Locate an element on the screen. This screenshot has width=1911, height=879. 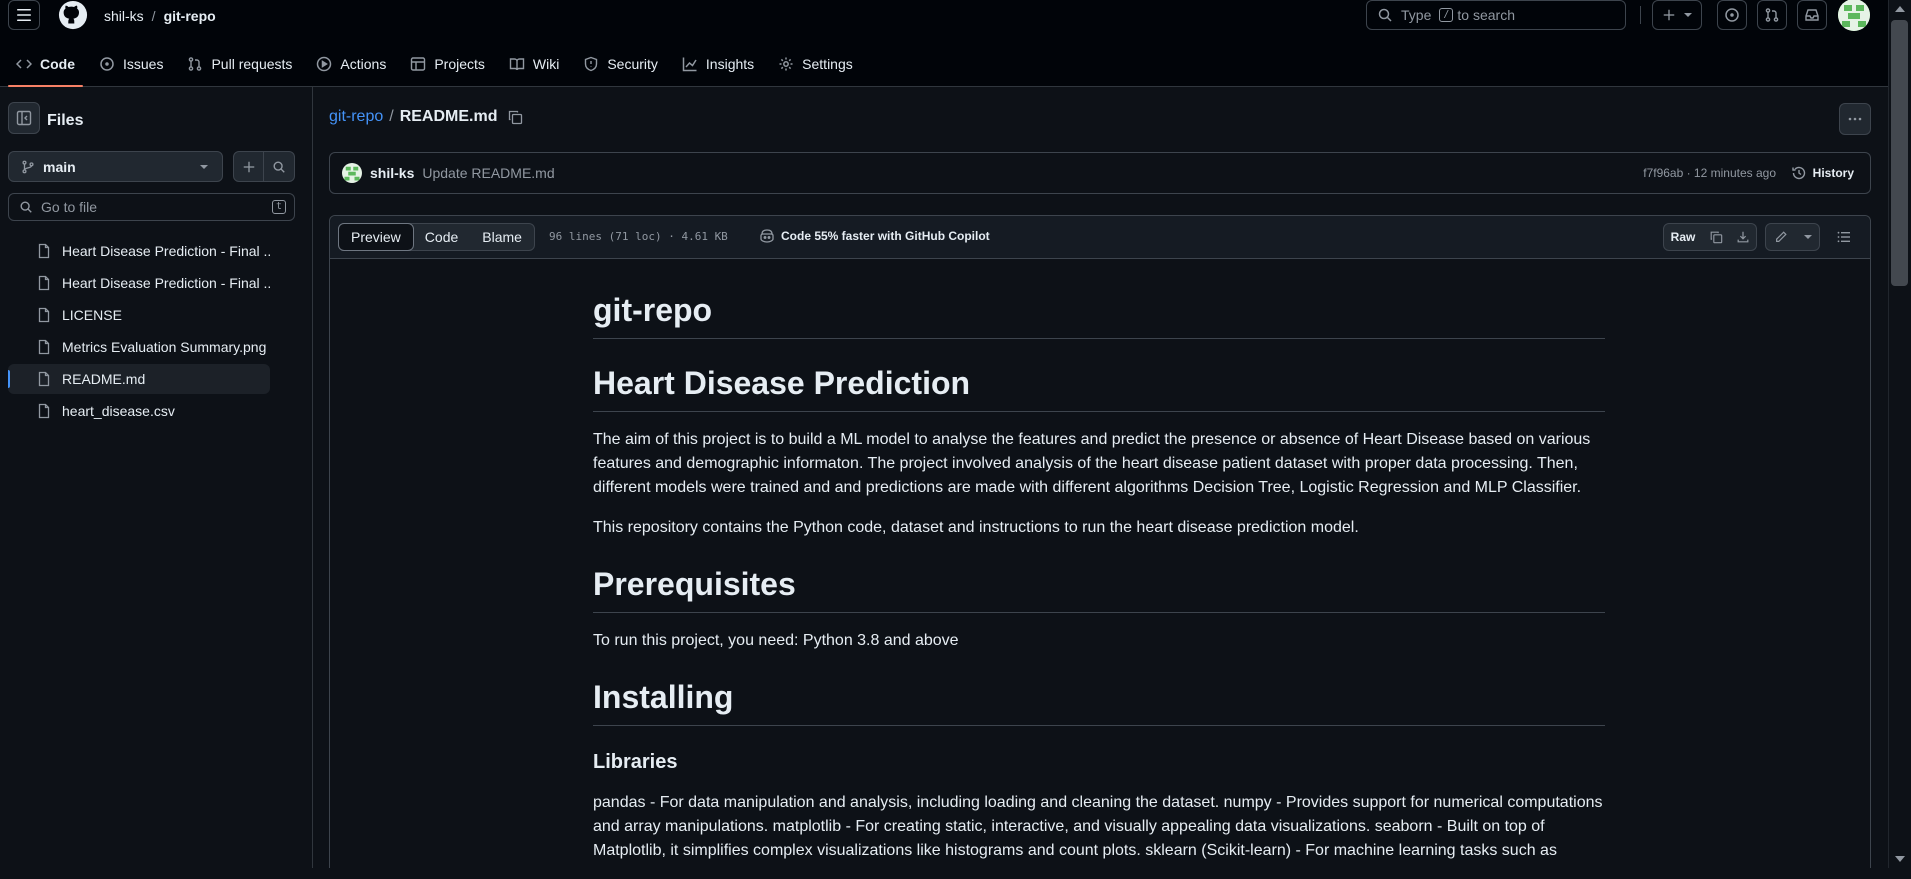
file-item: Metrics Evaluation Summary.png is located at coordinates (139, 347).